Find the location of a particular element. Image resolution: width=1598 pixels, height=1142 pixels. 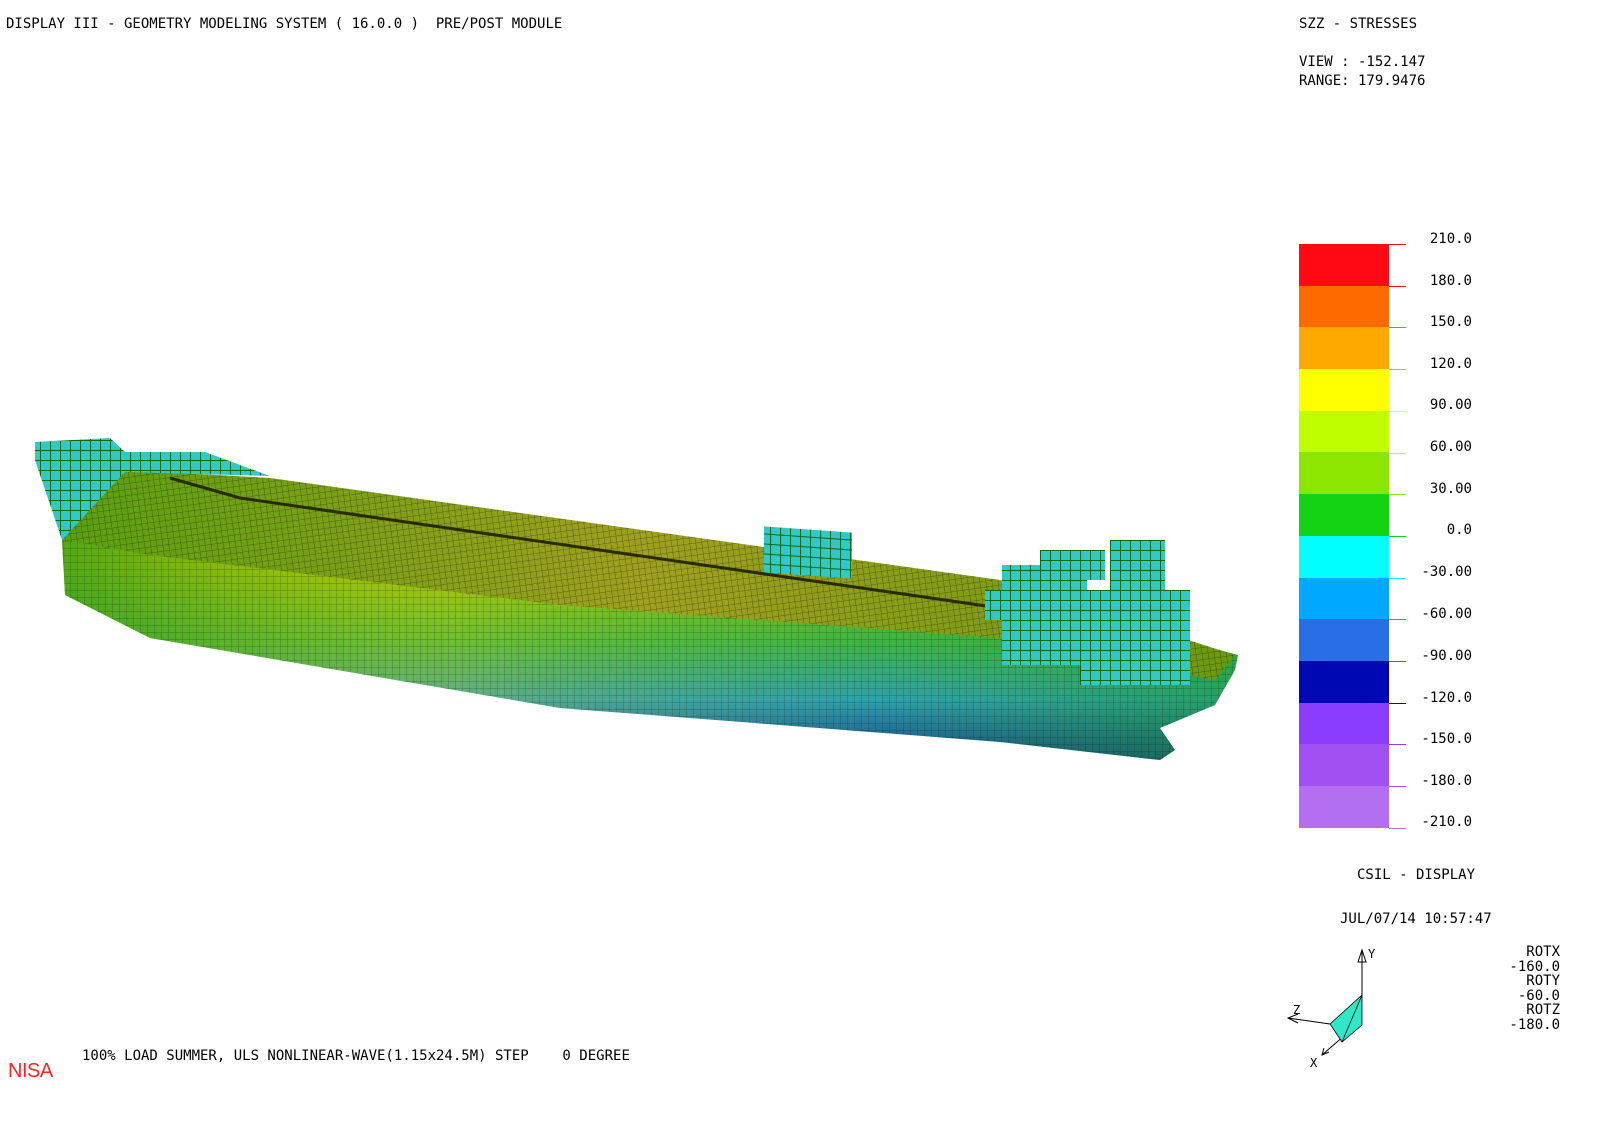

triad-z-label: Z is located at coordinates (1296, 1010).